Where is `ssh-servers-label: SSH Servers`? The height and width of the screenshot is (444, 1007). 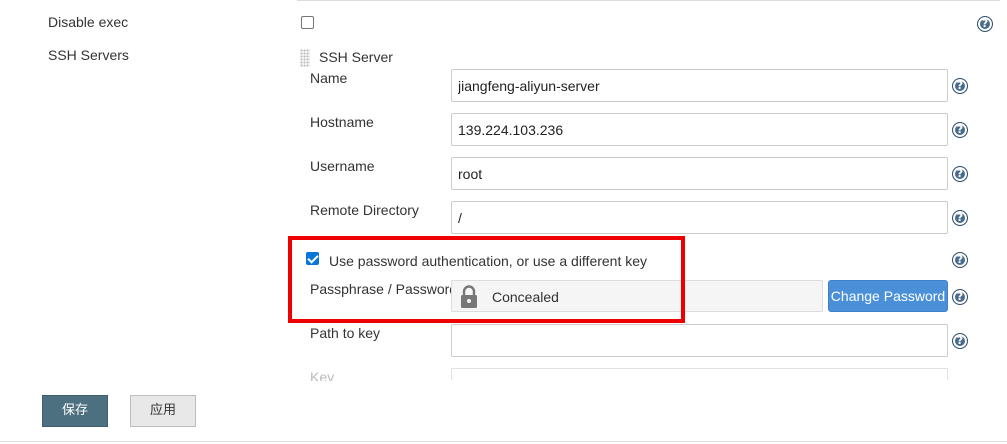 ssh-servers-label: SSH Servers is located at coordinates (88, 55).